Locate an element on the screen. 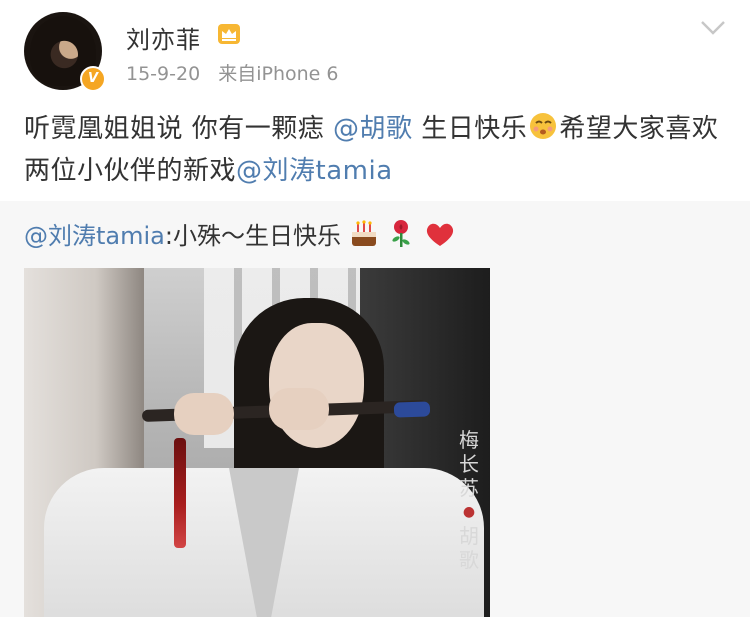 The image size is (750, 617). post-meta: 15-9-20 来自iPhone 6 is located at coordinates (238, 72).